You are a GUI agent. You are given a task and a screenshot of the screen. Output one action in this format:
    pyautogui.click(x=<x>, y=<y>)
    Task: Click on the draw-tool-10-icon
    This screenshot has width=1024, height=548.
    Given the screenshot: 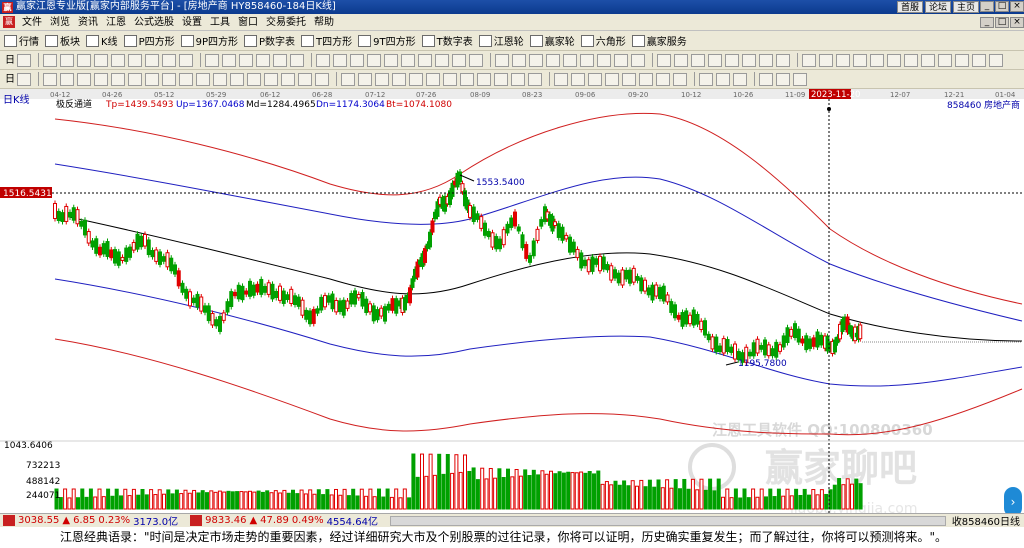 What is the action you would take?
    pyautogui.click(x=186, y=60)
    